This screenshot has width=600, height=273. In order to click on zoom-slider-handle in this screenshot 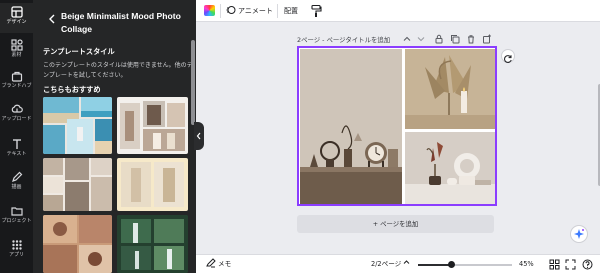, I will do `click(452, 264)`.